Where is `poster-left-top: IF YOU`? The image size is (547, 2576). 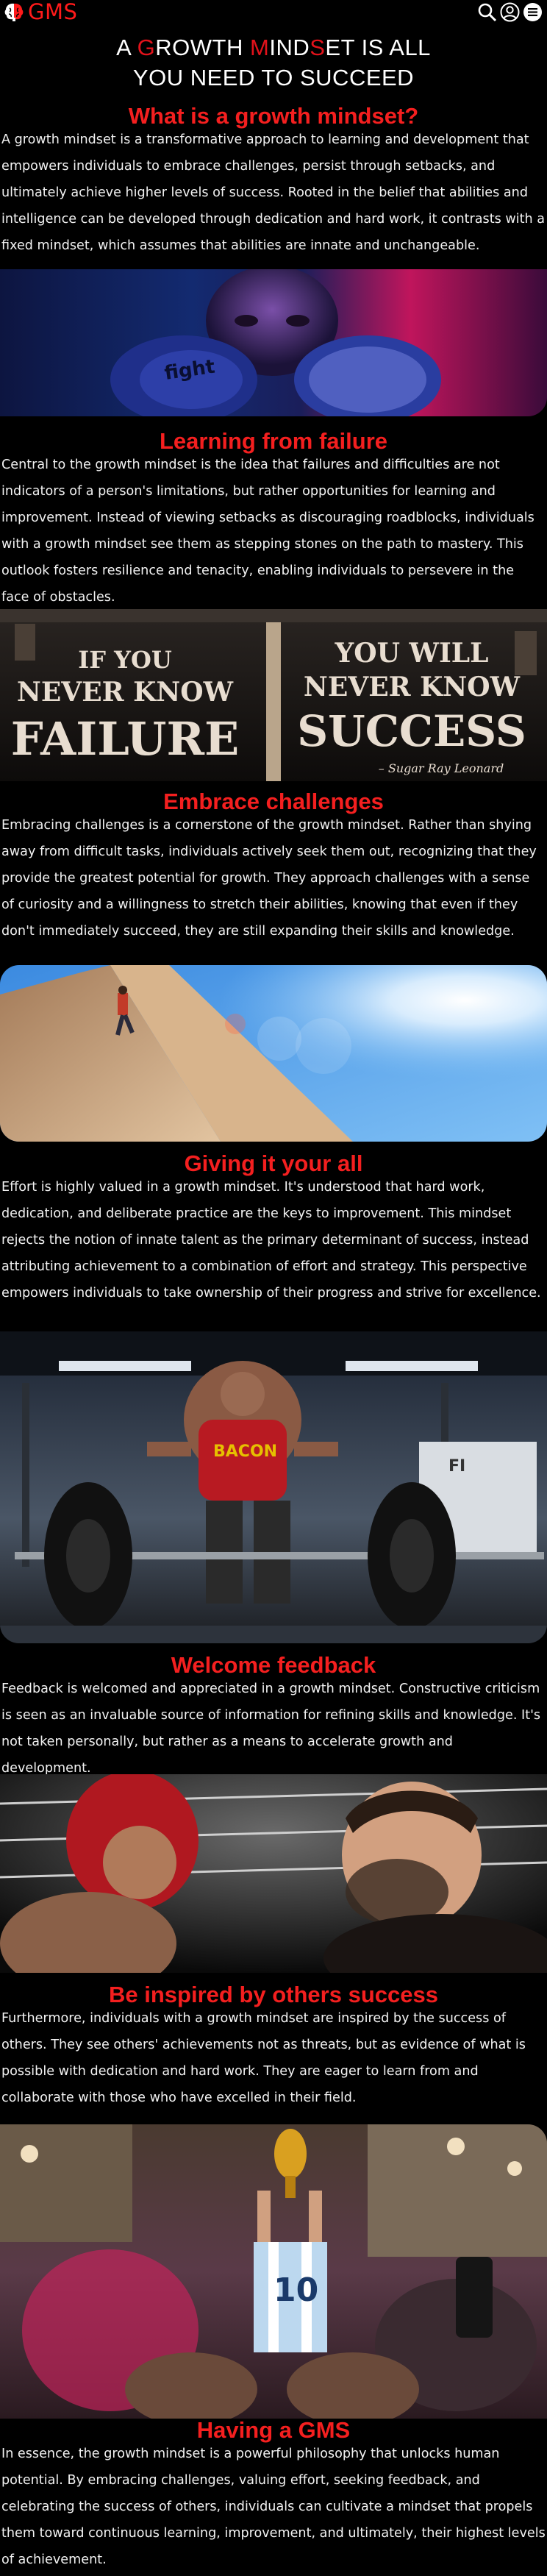
poster-left-top: IF YOU is located at coordinates (125, 660).